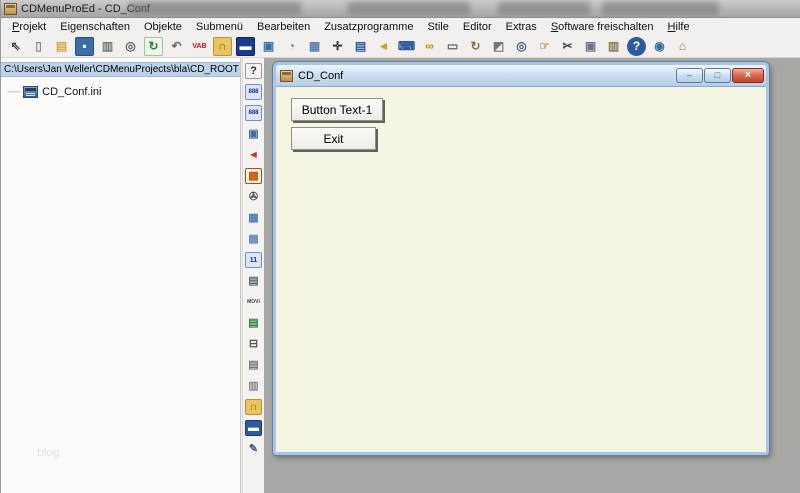  Describe the element at coordinates (544, 46) in the screenshot. I see `hand-icon: ☞` at that location.